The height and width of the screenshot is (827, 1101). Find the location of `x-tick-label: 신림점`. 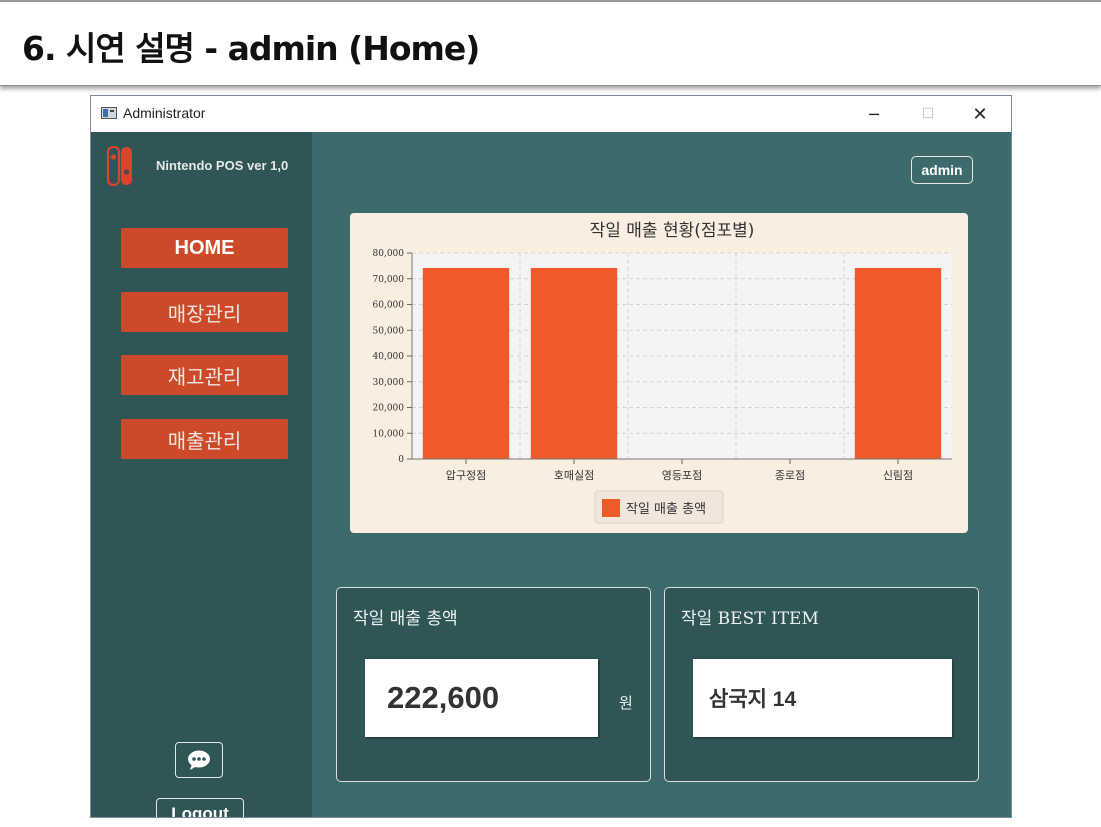

x-tick-label: 신림점 is located at coordinates (898, 475).